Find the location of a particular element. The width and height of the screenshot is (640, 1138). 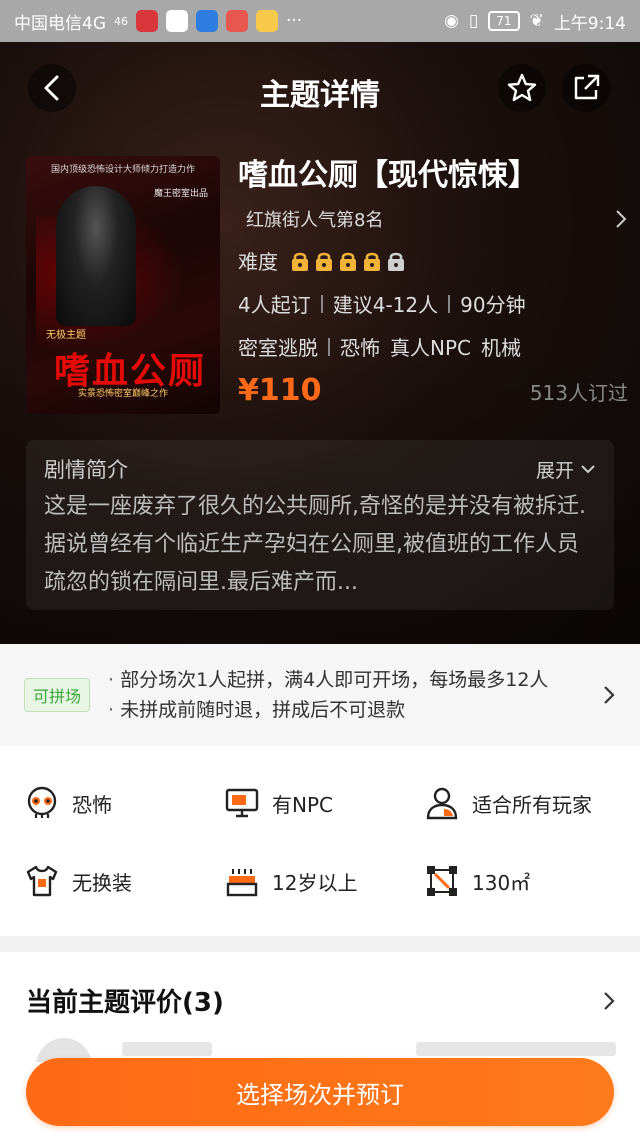

feature-all-players: 适合所有玩家 is located at coordinates (508, 803).